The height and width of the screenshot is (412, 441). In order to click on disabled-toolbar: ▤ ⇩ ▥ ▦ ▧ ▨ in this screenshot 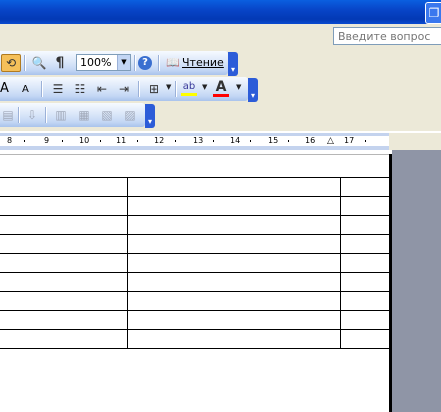, I will do `click(72, 115)`.